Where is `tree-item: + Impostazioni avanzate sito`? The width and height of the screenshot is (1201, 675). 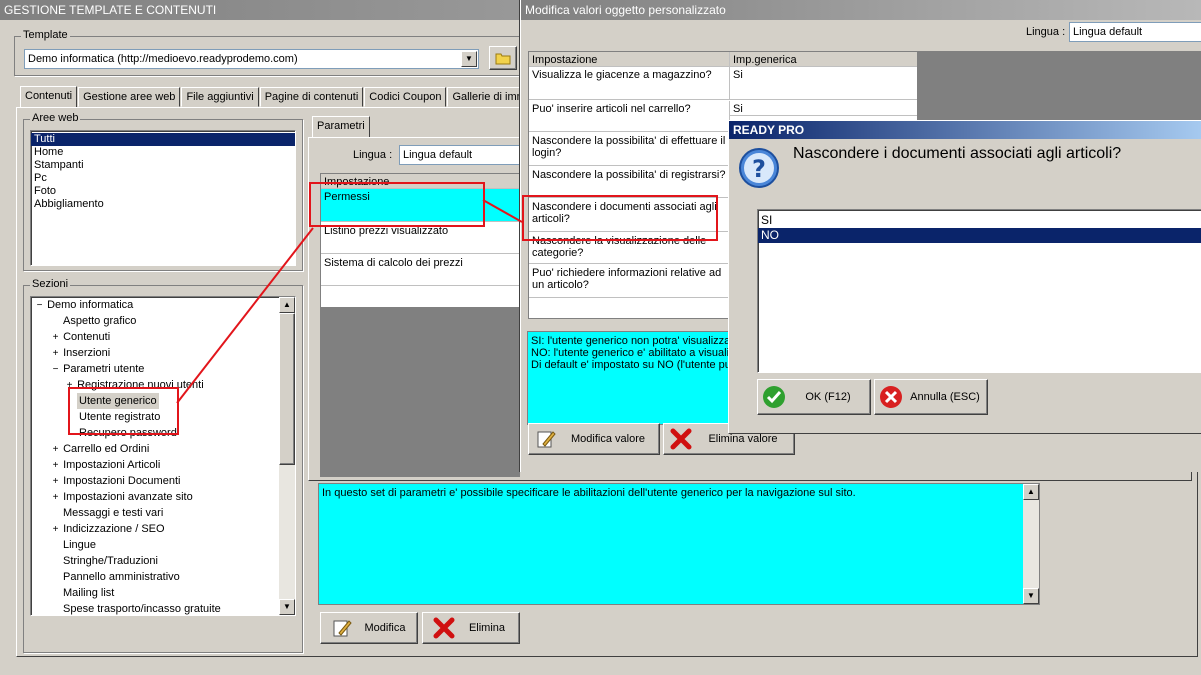
tree-item: + Impostazioni avanzate sito is located at coordinates (122, 497).